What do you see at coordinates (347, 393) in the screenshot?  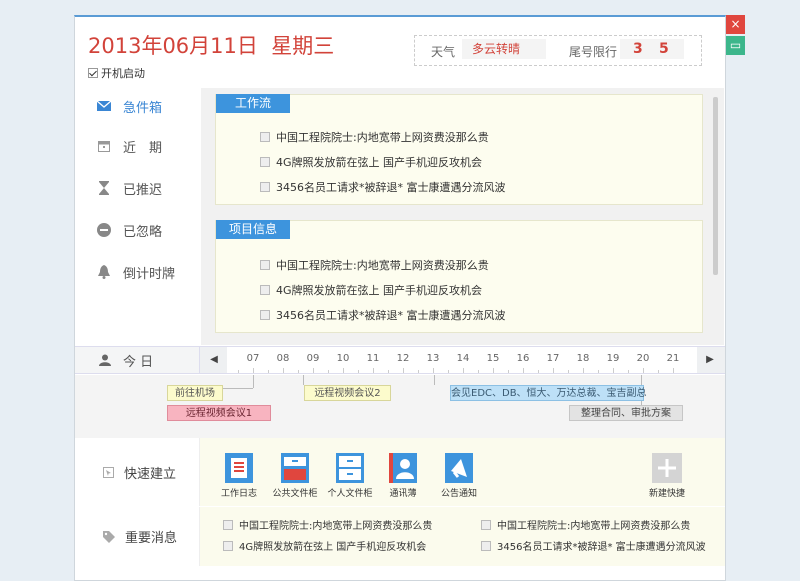 I see `event-video-meeting-2: 远程视频会议2` at bounding box center [347, 393].